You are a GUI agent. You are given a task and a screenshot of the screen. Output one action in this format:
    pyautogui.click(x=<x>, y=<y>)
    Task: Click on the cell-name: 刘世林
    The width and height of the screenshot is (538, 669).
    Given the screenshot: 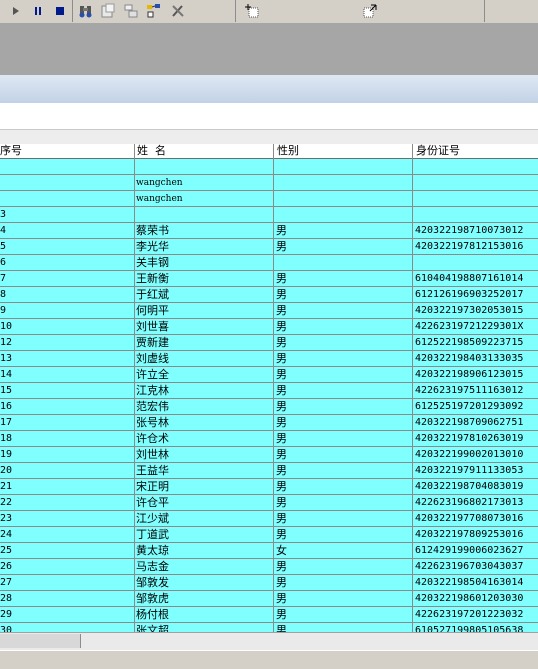 What is the action you would take?
    pyautogui.click(x=204, y=455)
    